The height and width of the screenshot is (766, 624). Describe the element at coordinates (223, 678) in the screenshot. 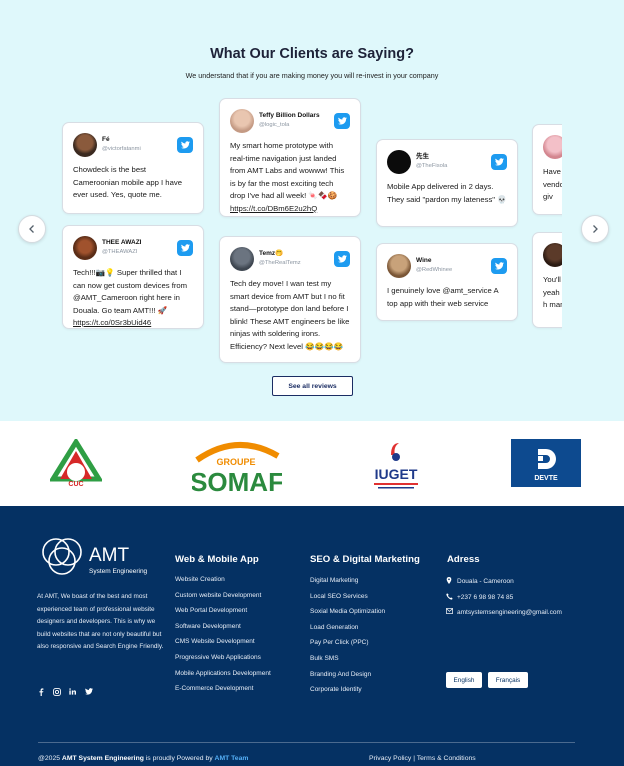

I see `footer-link: Mobile Applications Development` at that location.